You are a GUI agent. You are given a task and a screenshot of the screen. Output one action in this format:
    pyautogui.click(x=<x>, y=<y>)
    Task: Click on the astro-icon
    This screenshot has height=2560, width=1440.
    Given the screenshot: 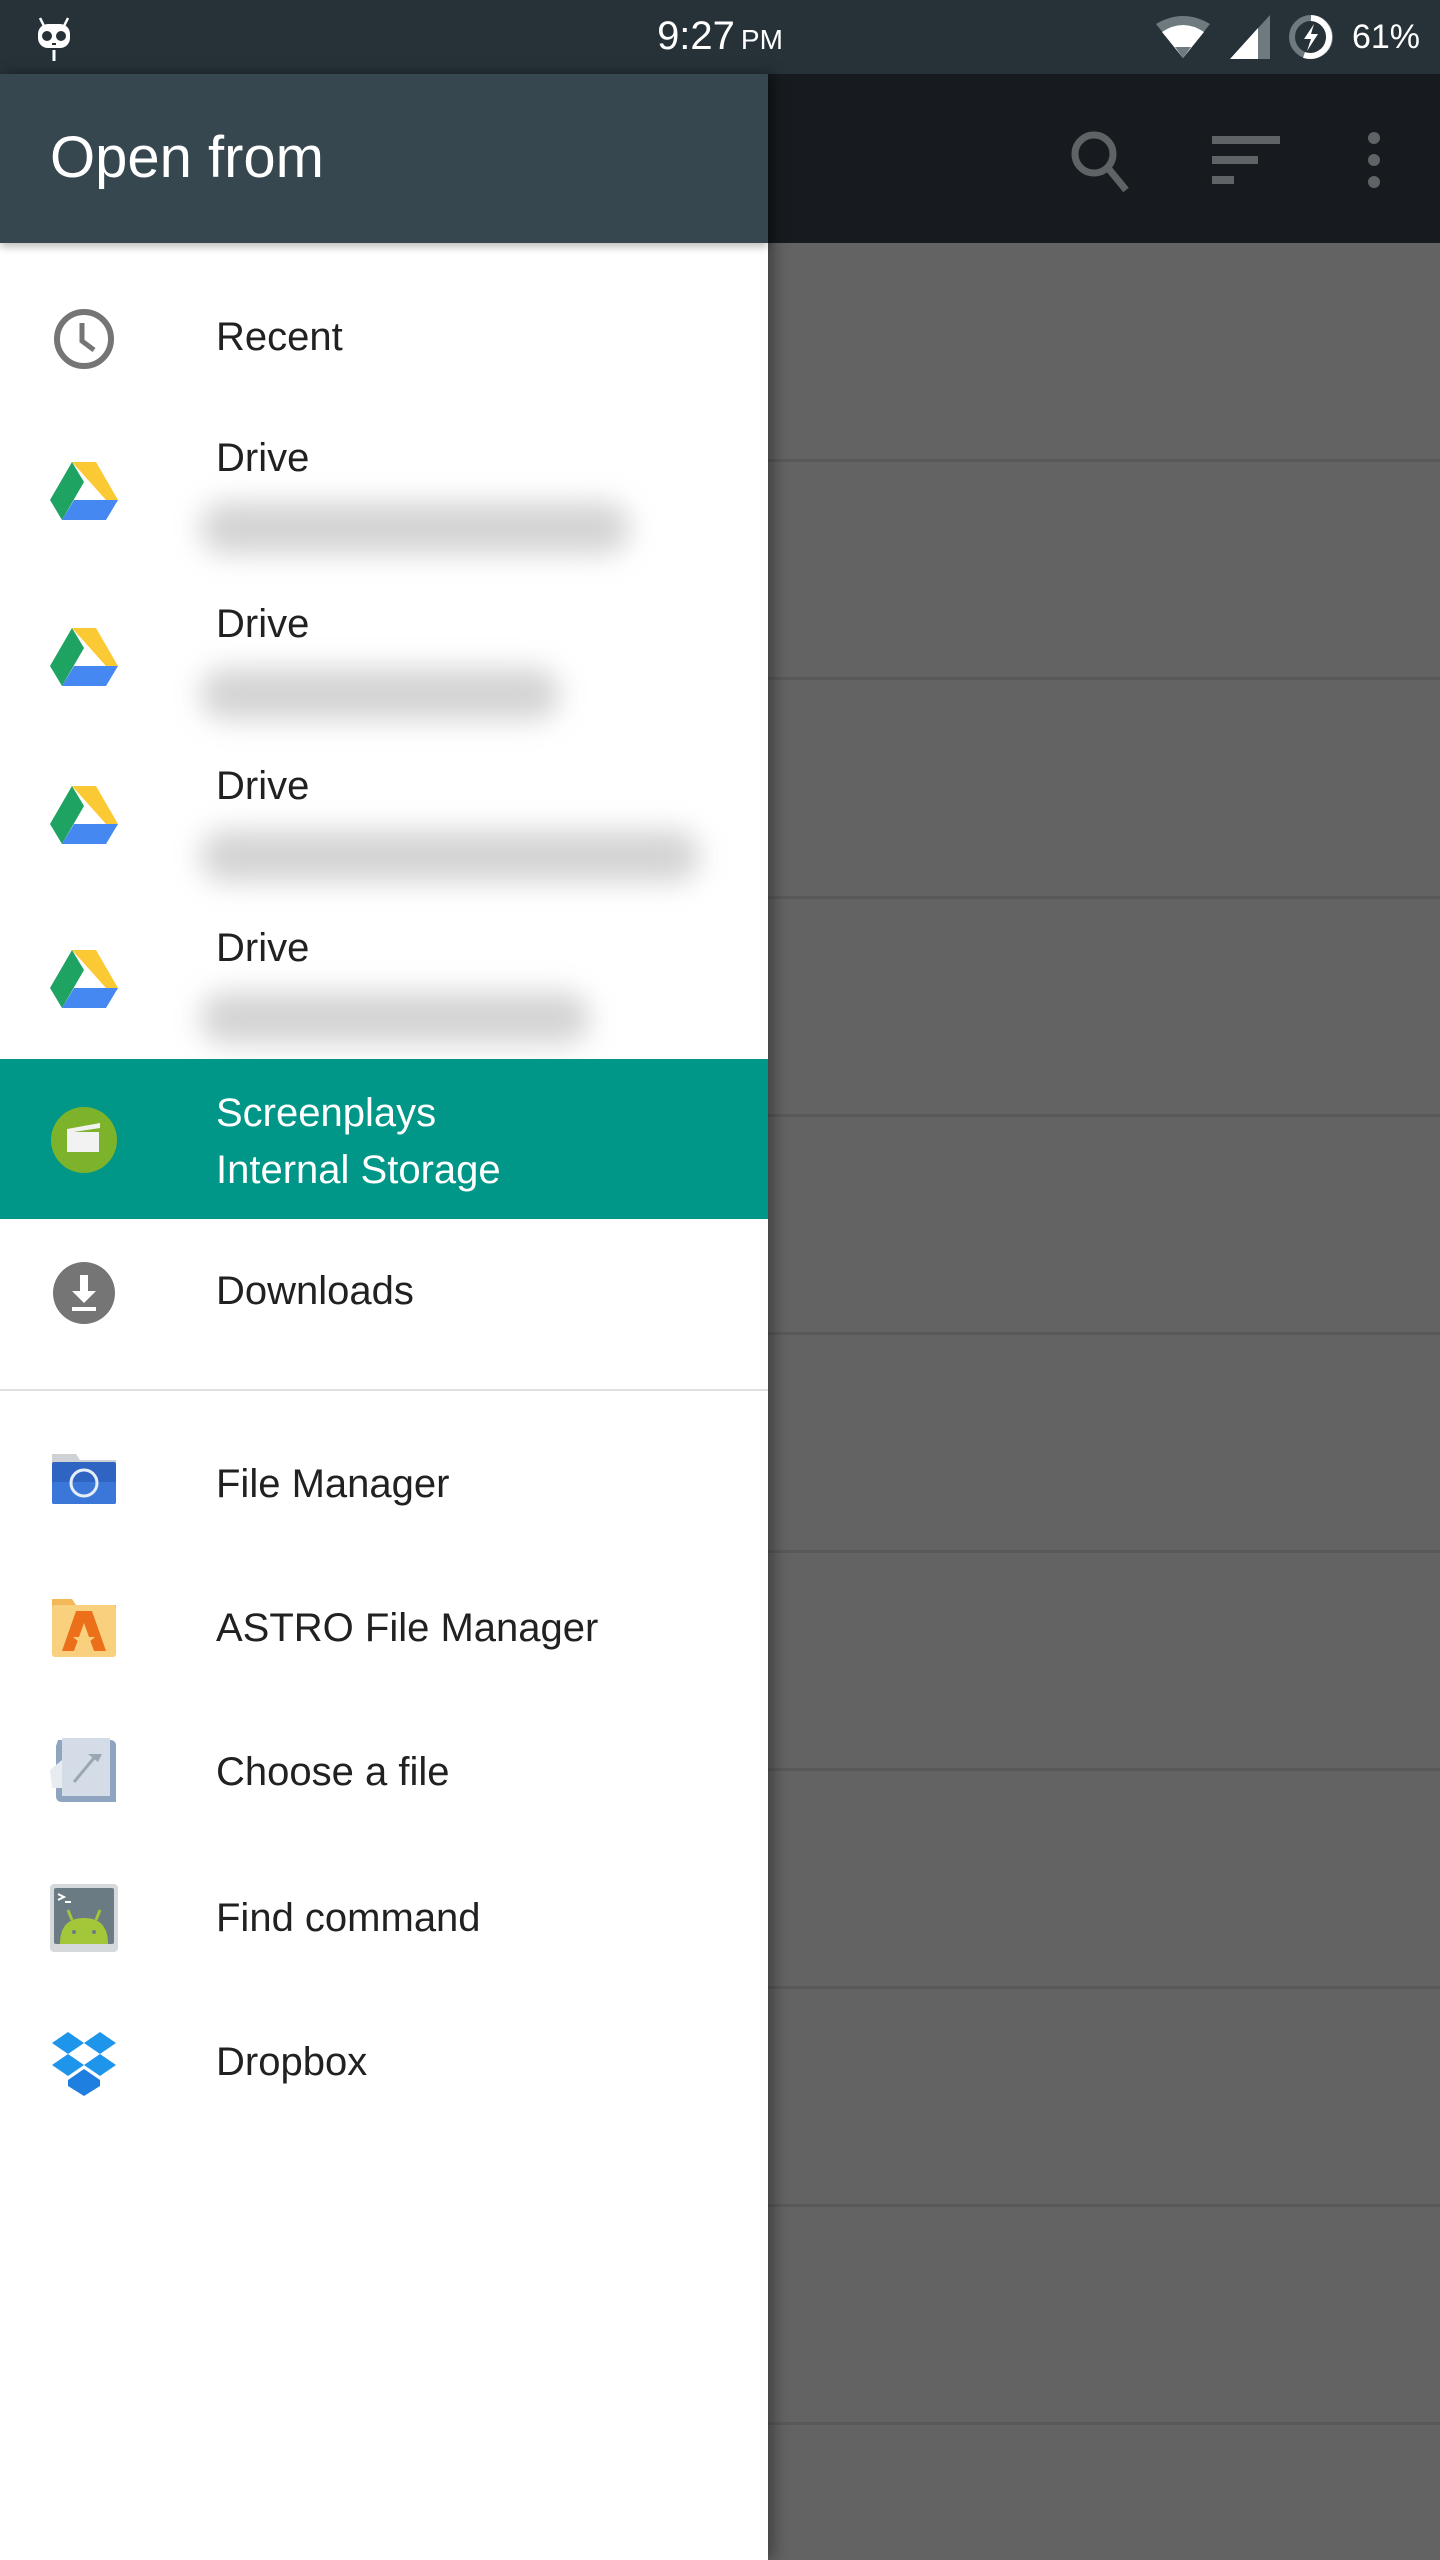 What is the action you would take?
    pyautogui.click(x=84, y=1628)
    